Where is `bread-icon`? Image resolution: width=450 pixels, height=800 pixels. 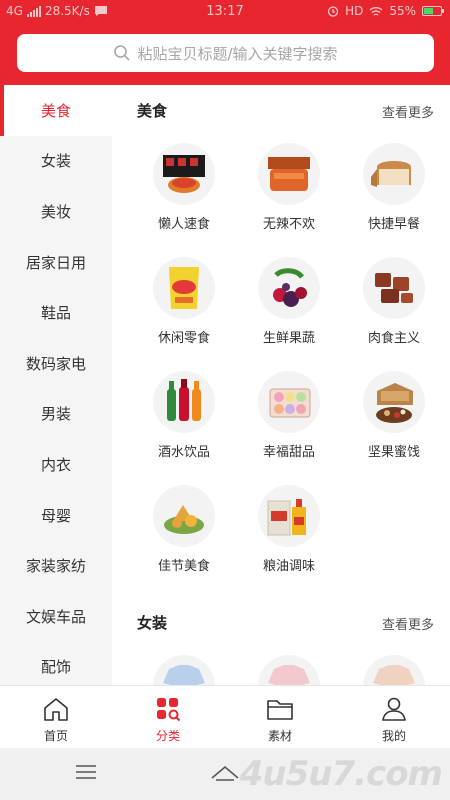
bread-icon is located at coordinates (394, 174).